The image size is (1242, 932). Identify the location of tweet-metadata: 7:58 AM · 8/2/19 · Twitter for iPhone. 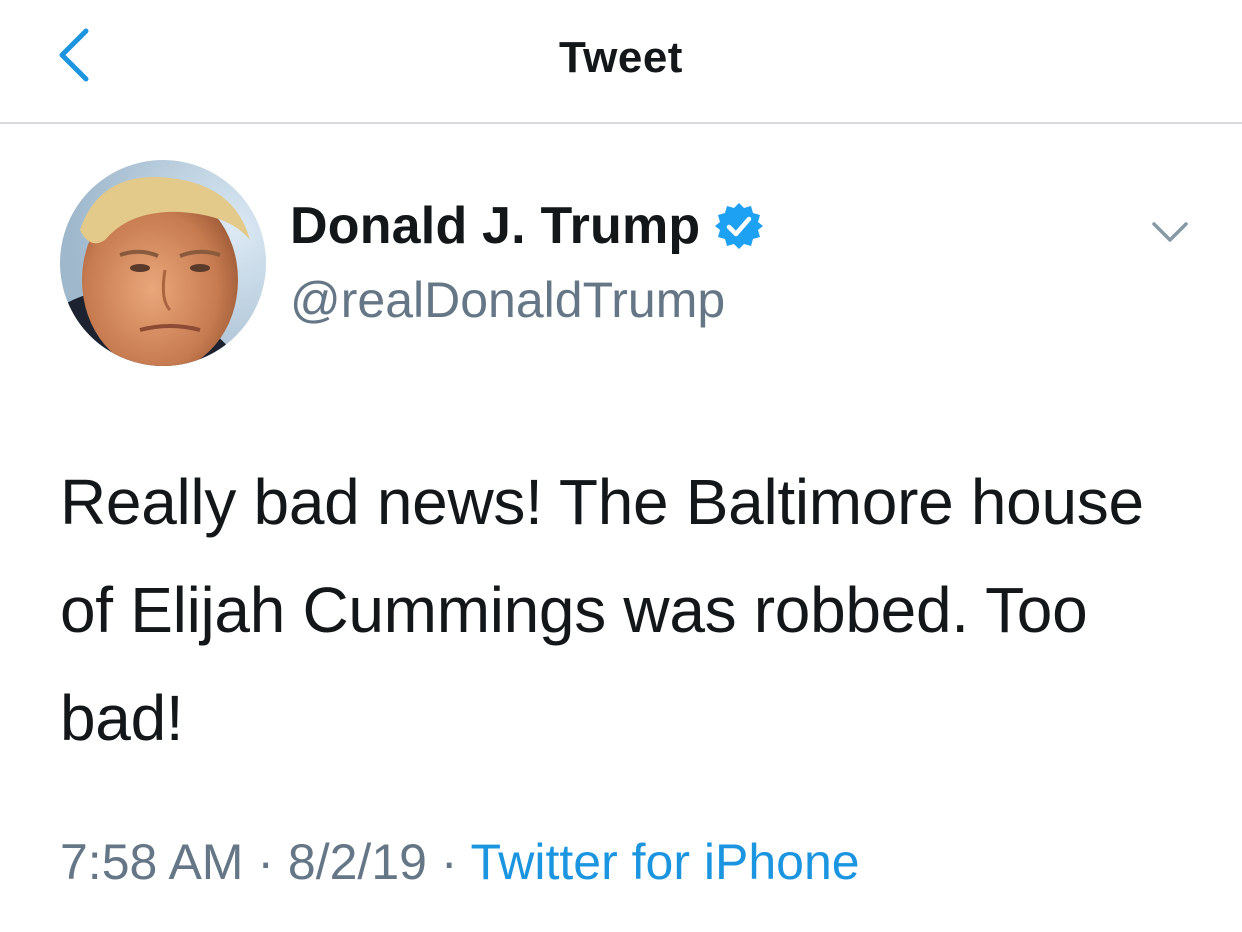
(460, 862).